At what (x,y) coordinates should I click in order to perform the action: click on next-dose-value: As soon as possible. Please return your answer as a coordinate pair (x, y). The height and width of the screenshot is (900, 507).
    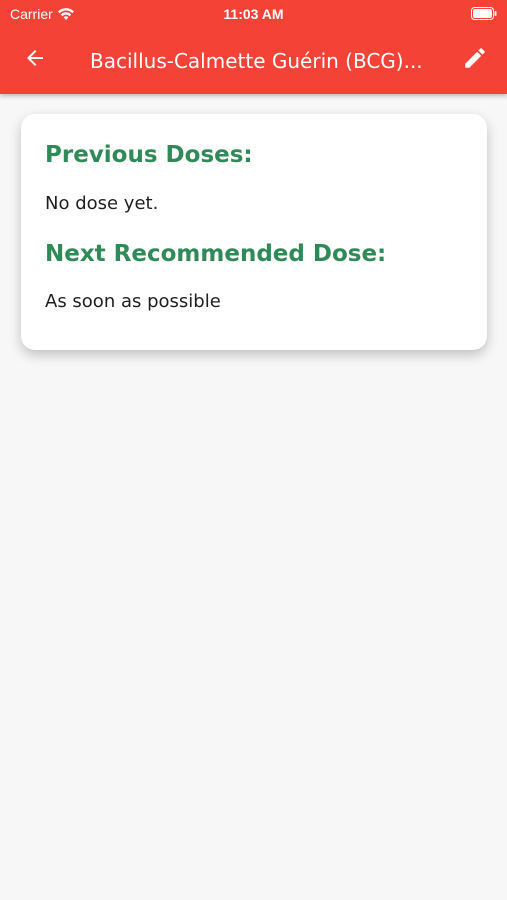
    Looking at the image, I should click on (133, 301).